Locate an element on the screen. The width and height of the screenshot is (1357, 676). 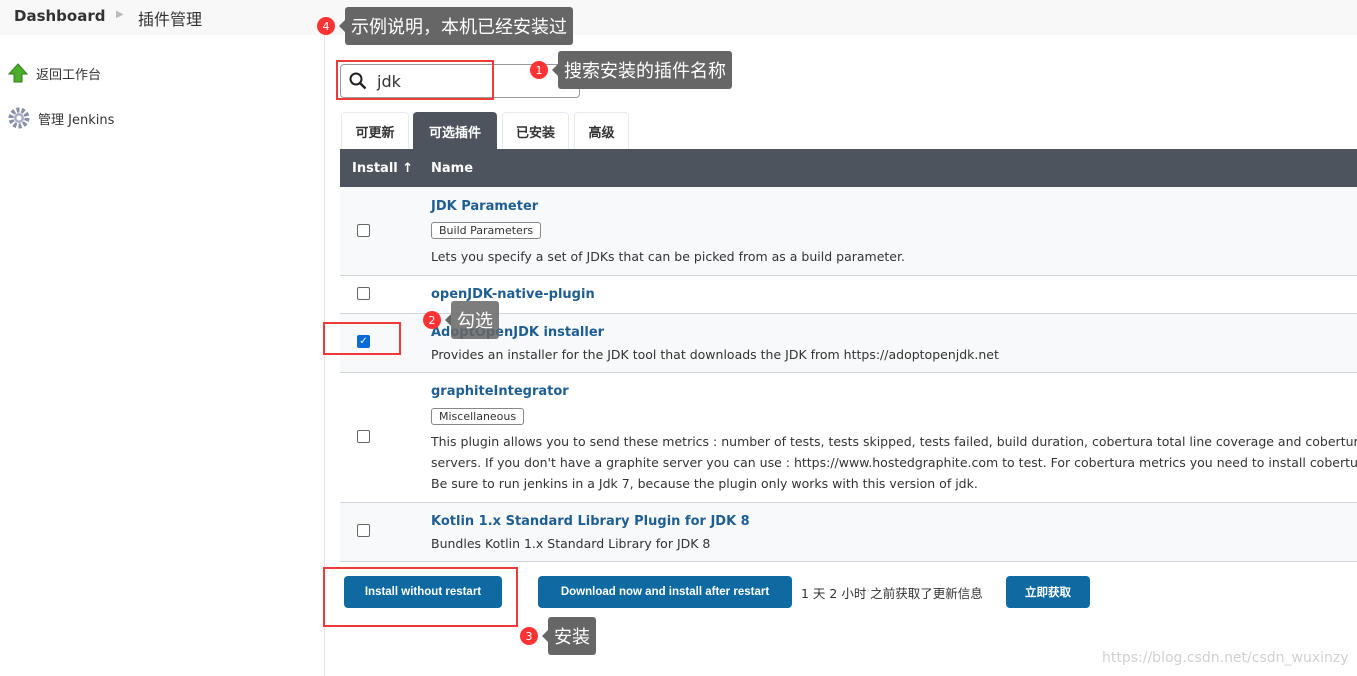
sidebar-item-label: 管理 Jenkins is located at coordinates (76, 120).